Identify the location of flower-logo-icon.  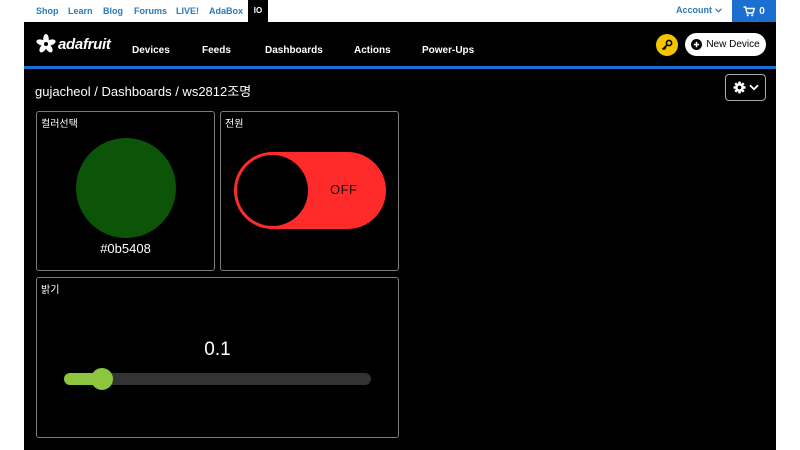
(46, 43).